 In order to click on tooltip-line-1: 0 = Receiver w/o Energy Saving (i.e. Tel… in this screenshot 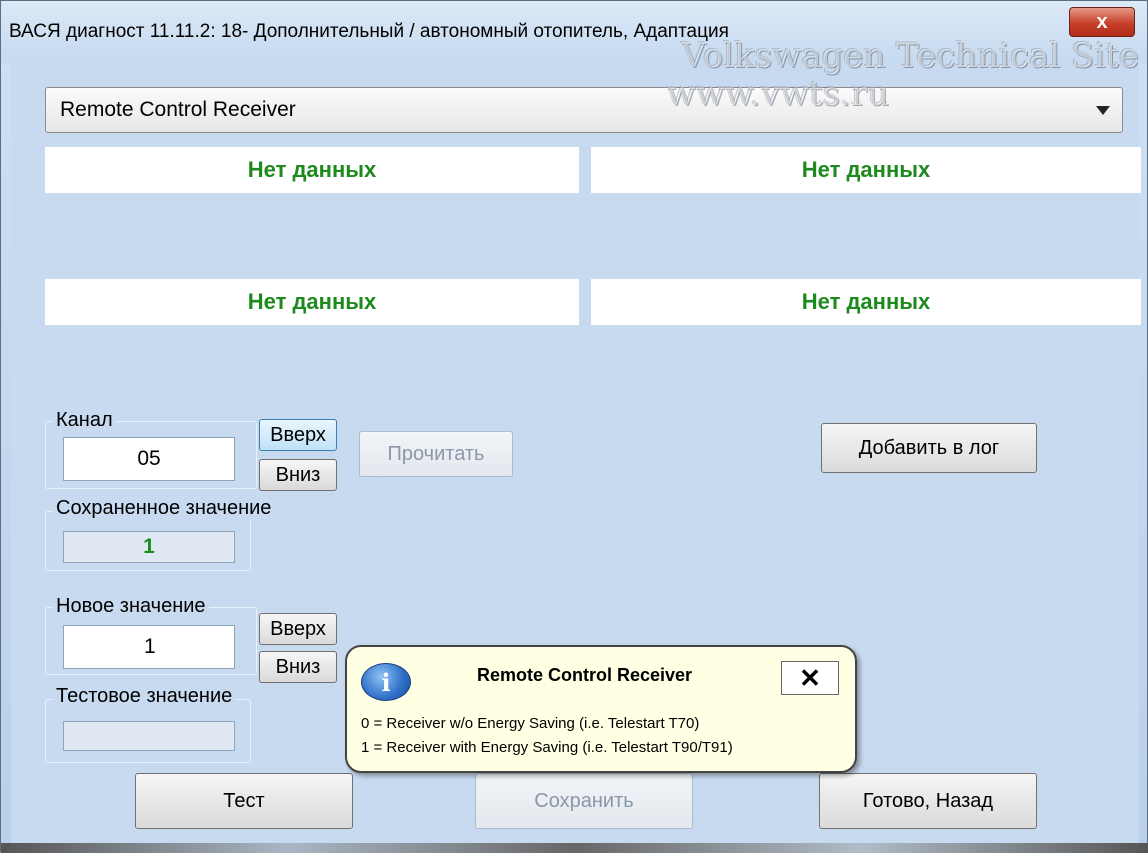, I will do `click(530, 723)`.